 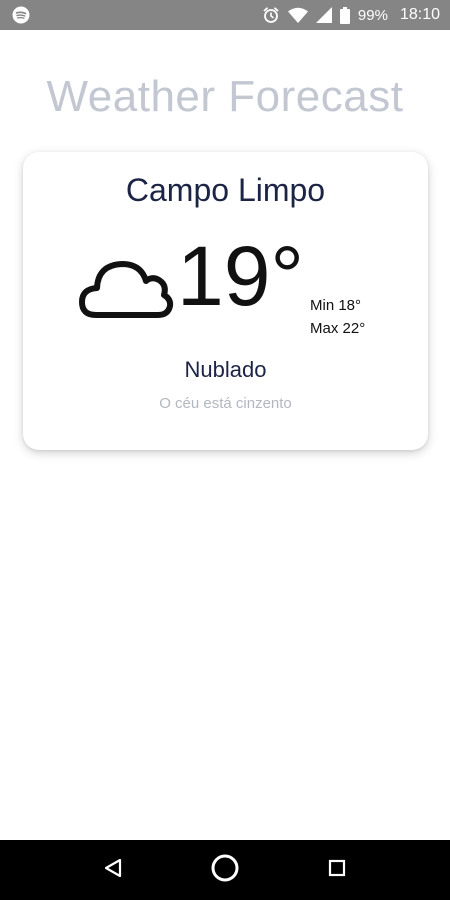 I want to click on battery-icon, so click(x=344, y=15).